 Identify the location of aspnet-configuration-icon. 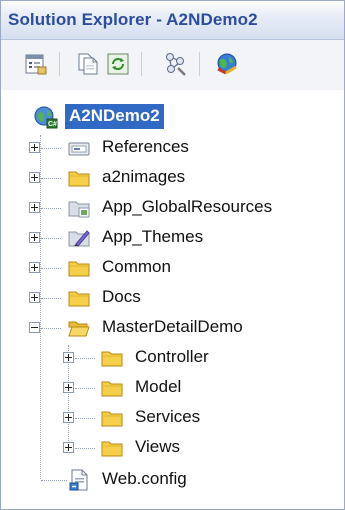
(227, 64).